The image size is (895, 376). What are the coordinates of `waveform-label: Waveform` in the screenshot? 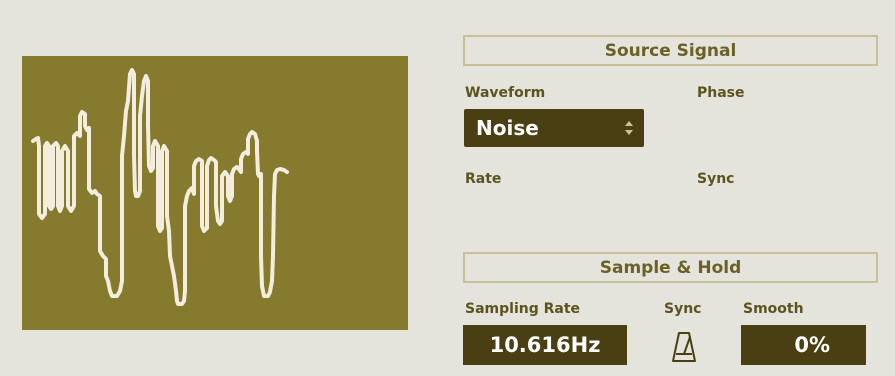 It's located at (505, 93).